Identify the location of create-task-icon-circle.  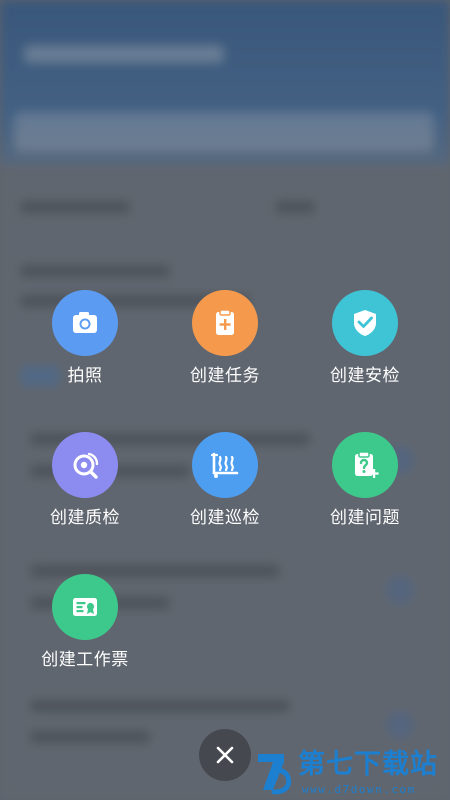
(225, 323).